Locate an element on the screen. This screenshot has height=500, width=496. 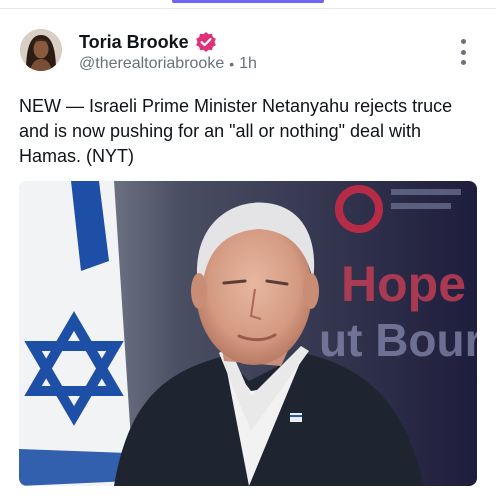
author-name-row: Toria Brooke is located at coordinates (148, 42).